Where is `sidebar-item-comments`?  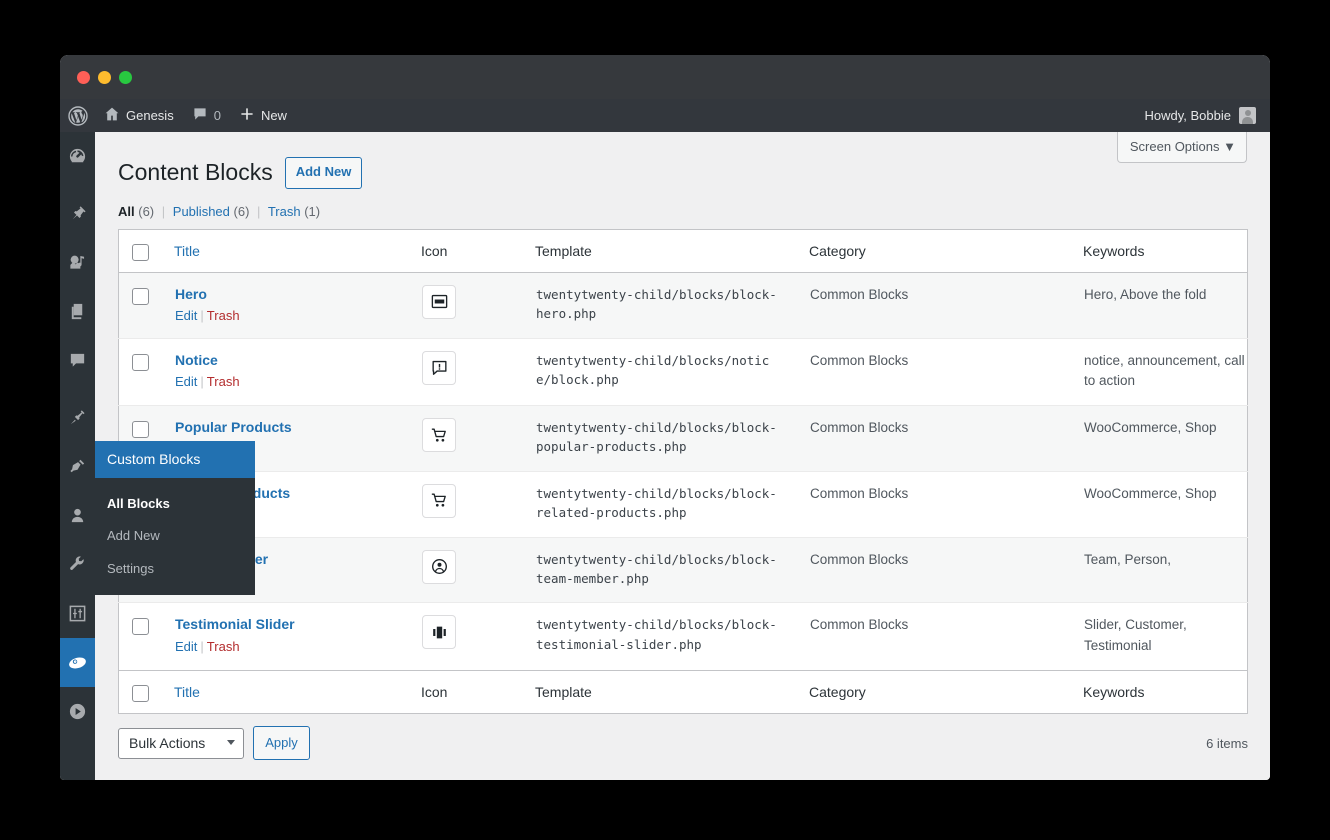 sidebar-item-comments is located at coordinates (77, 360).